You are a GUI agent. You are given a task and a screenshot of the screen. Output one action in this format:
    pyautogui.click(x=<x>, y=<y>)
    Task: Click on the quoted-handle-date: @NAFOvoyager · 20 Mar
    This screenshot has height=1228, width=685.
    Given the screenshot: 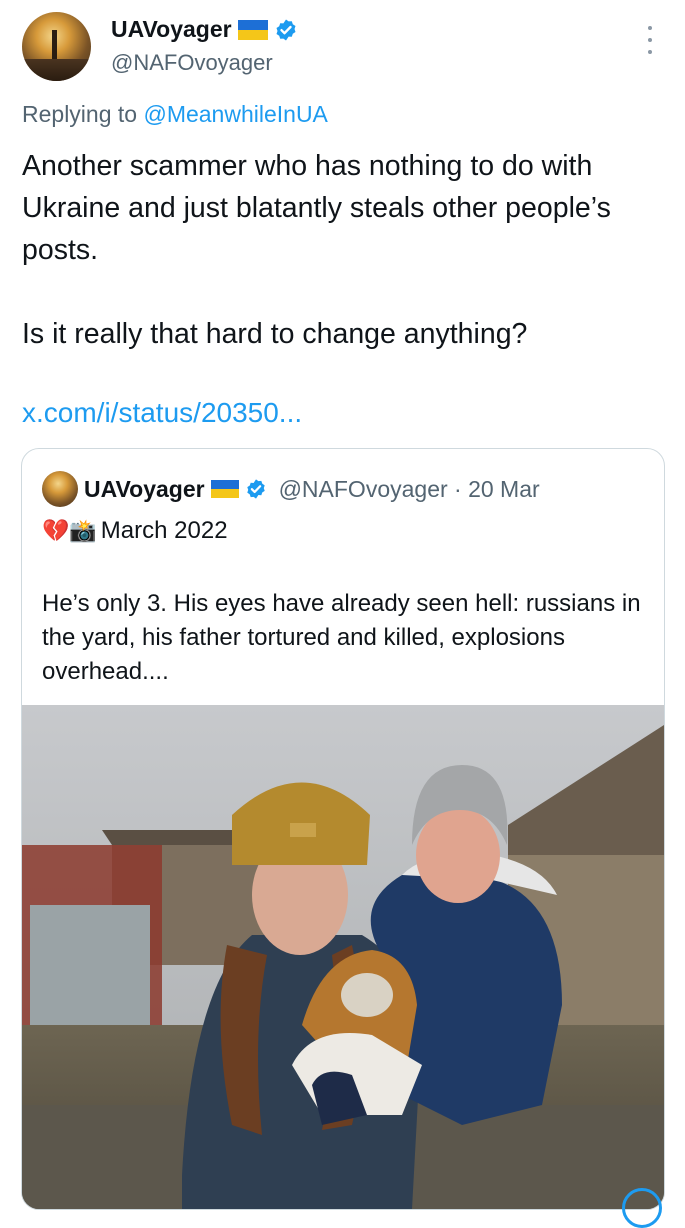 What is the action you would take?
    pyautogui.click(x=409, y=488)
    